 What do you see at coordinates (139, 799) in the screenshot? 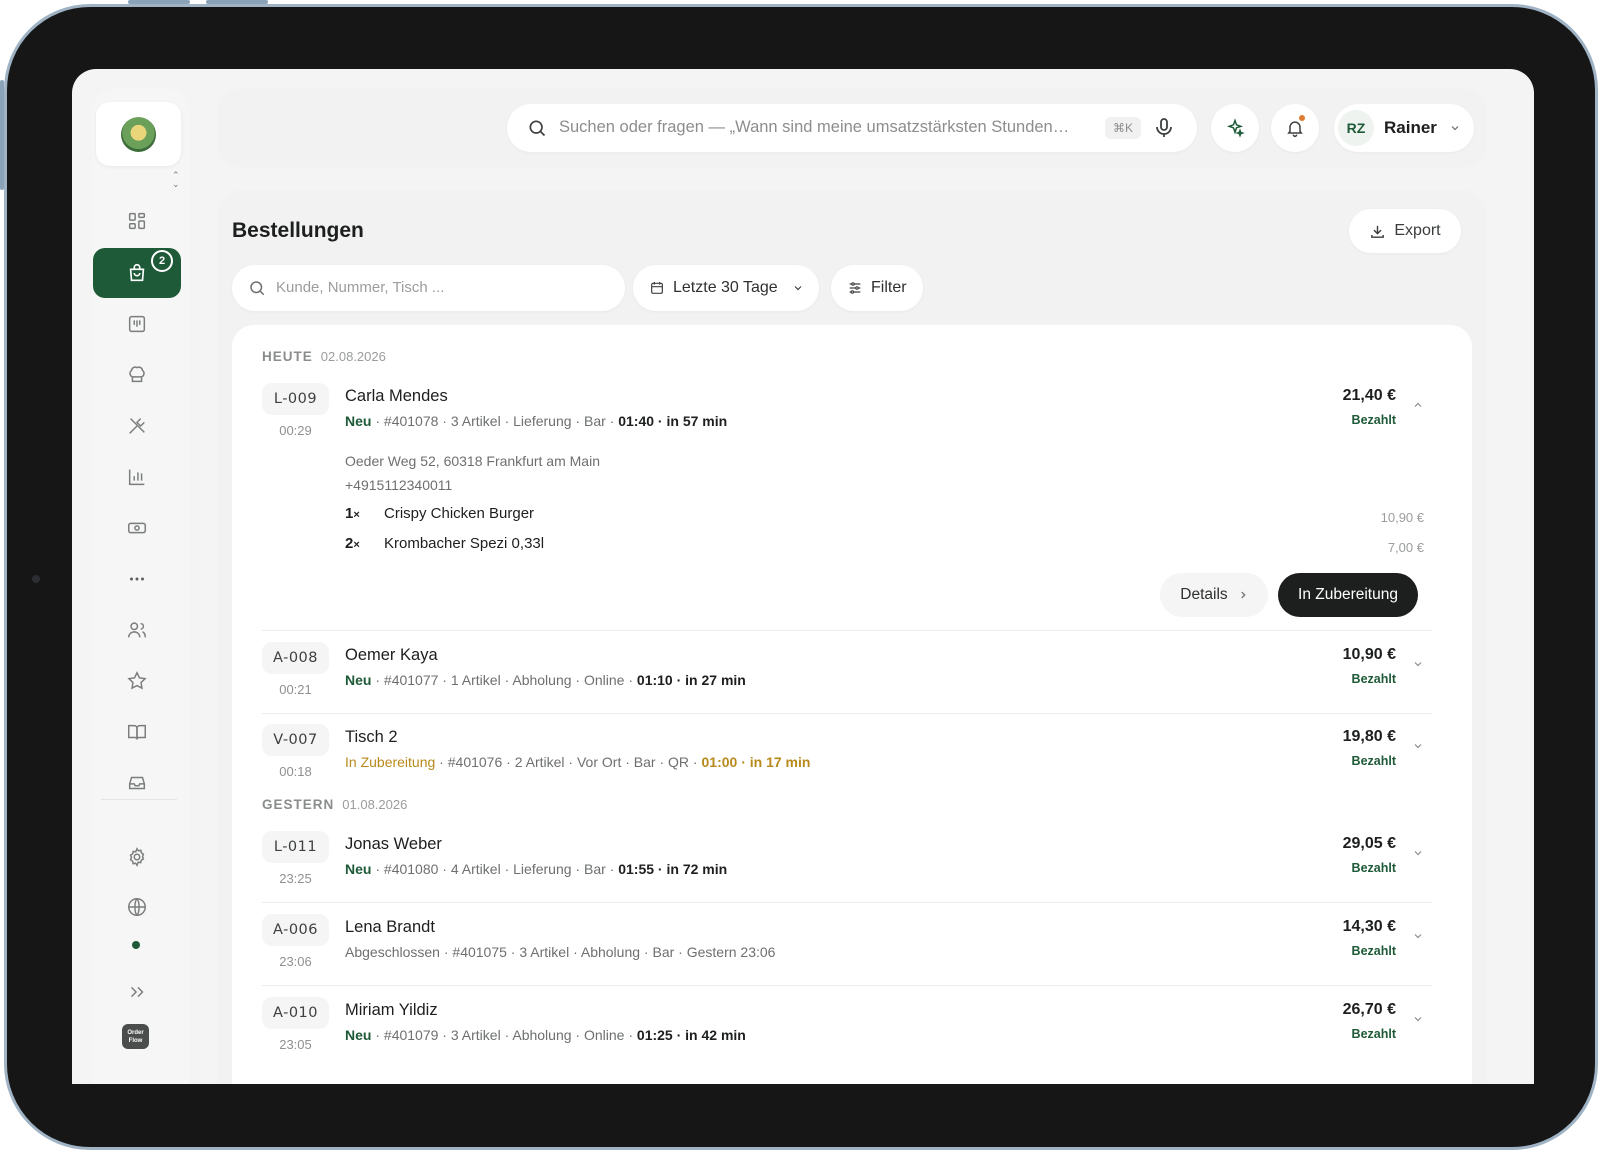
I see `sidebar-divider` at bounding box center [139, 799].